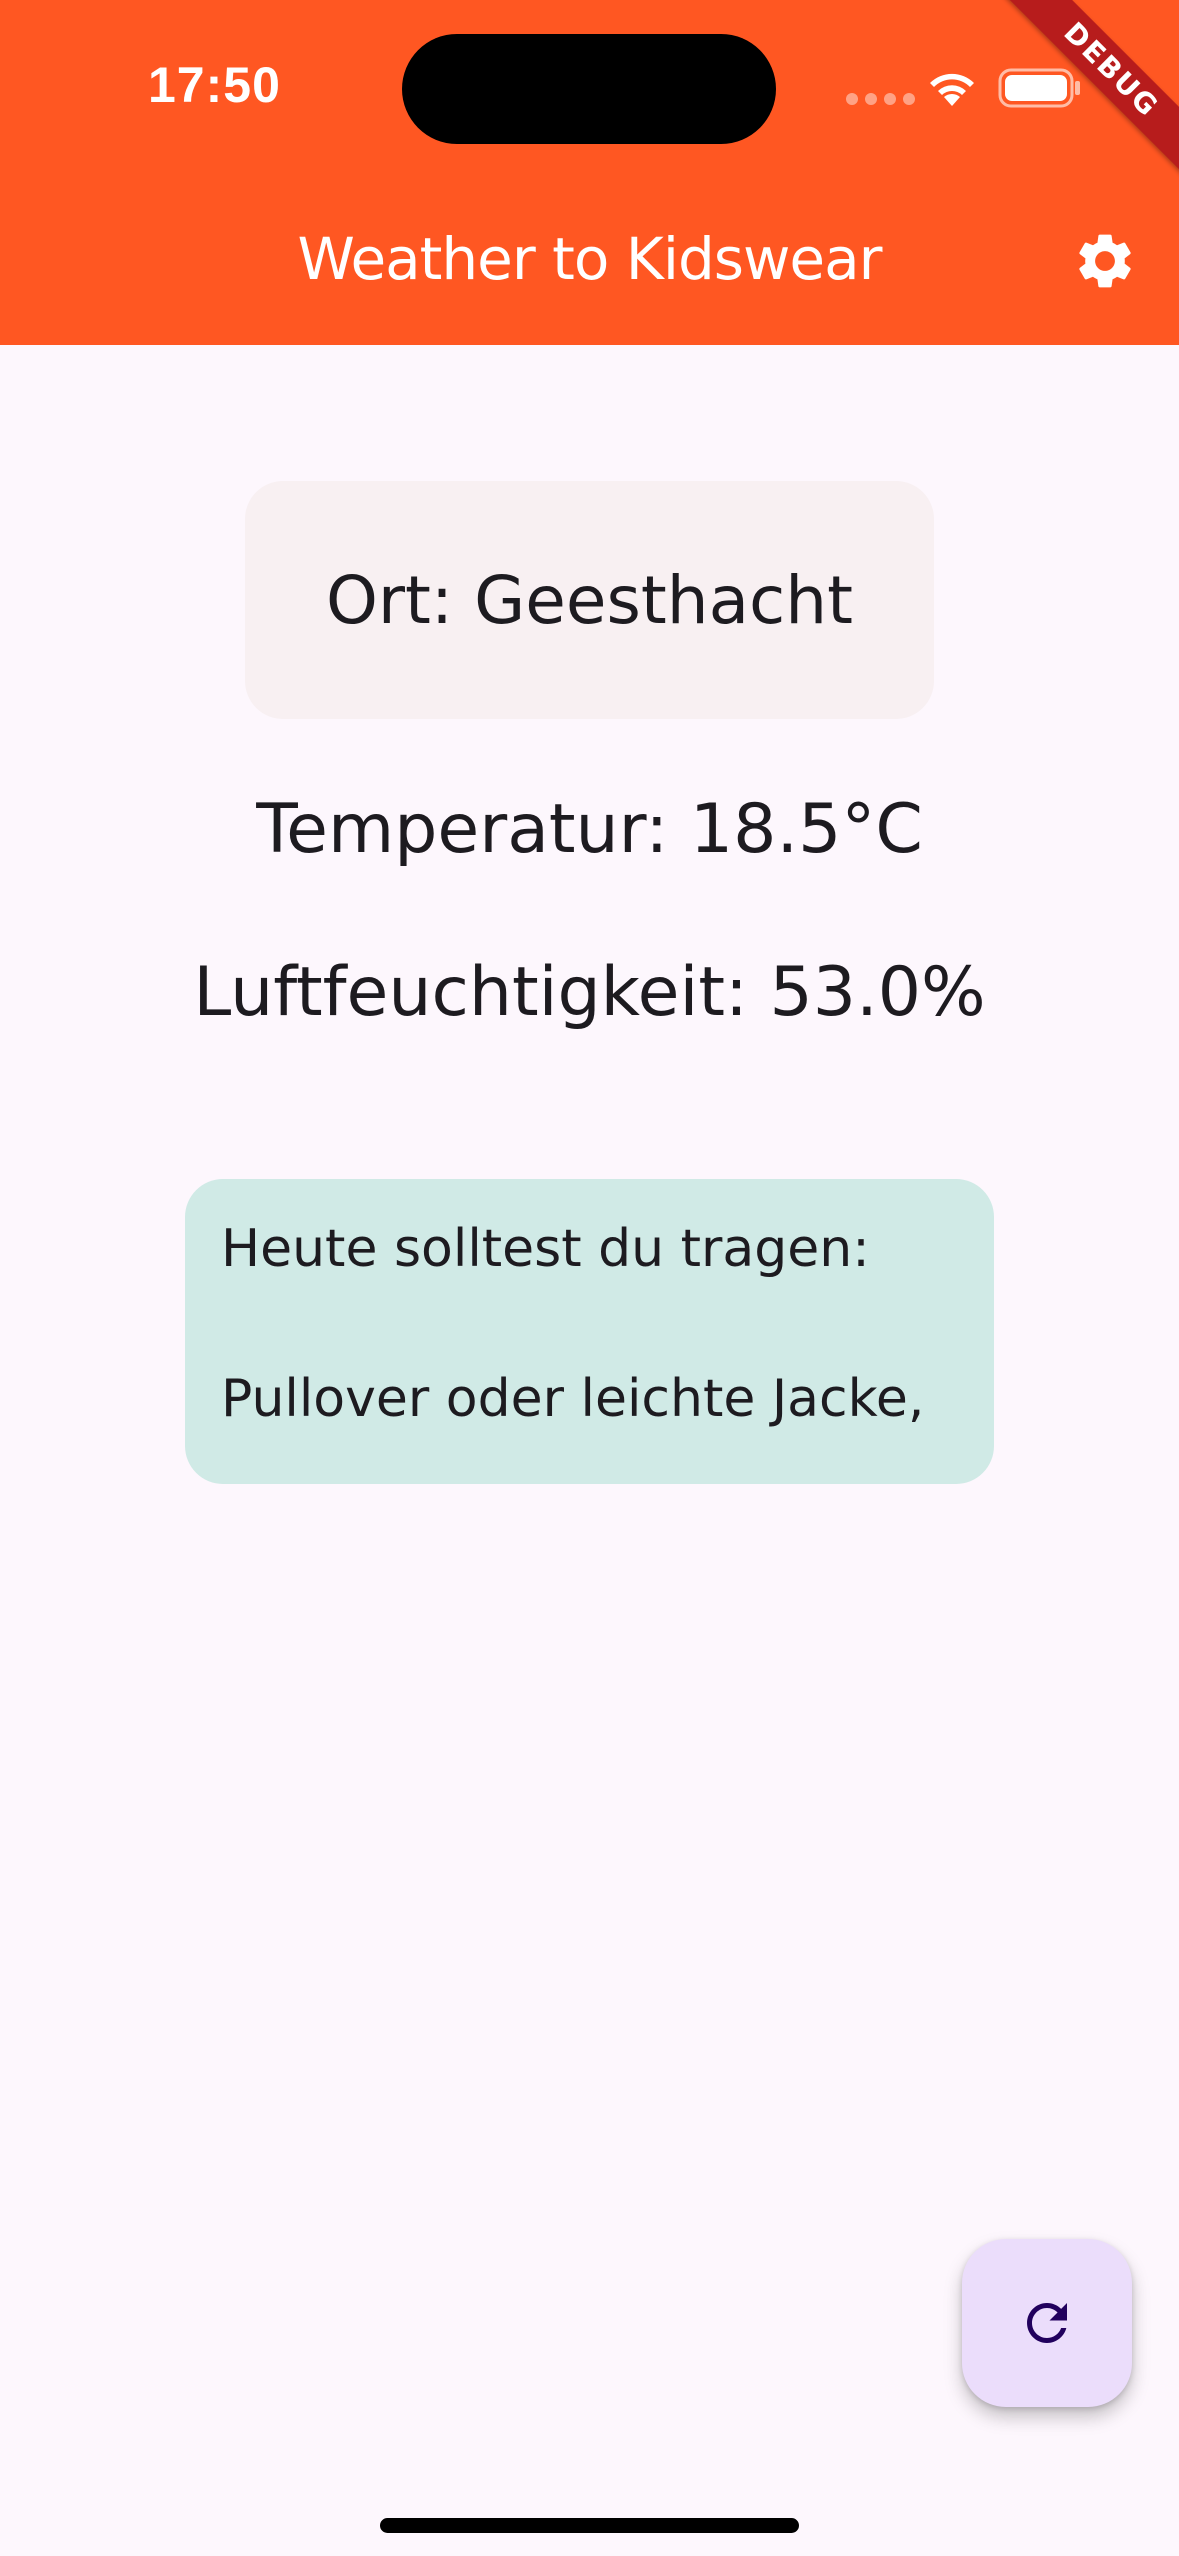 Image resolution: width=1179 pixels, height=2556 pixels. What do you see at coordinates (589, 992) in the screenshot?
I see `humidity-label: Luftfeuchtigkeit: 53.0%` at bounding box center [589, 992].